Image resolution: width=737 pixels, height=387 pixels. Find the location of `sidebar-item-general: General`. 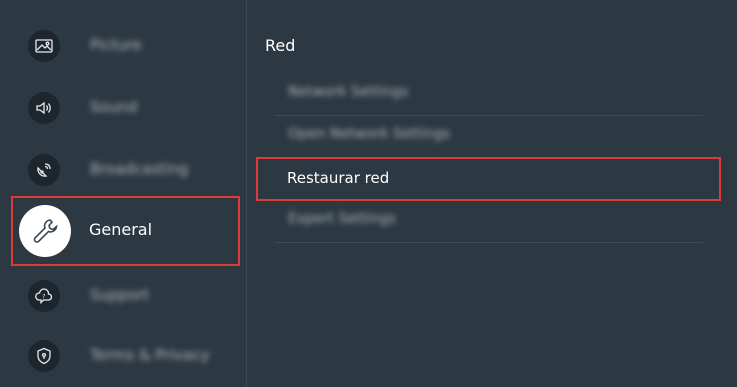

sidebar-item-general: General is located at coordinates (125, 231).